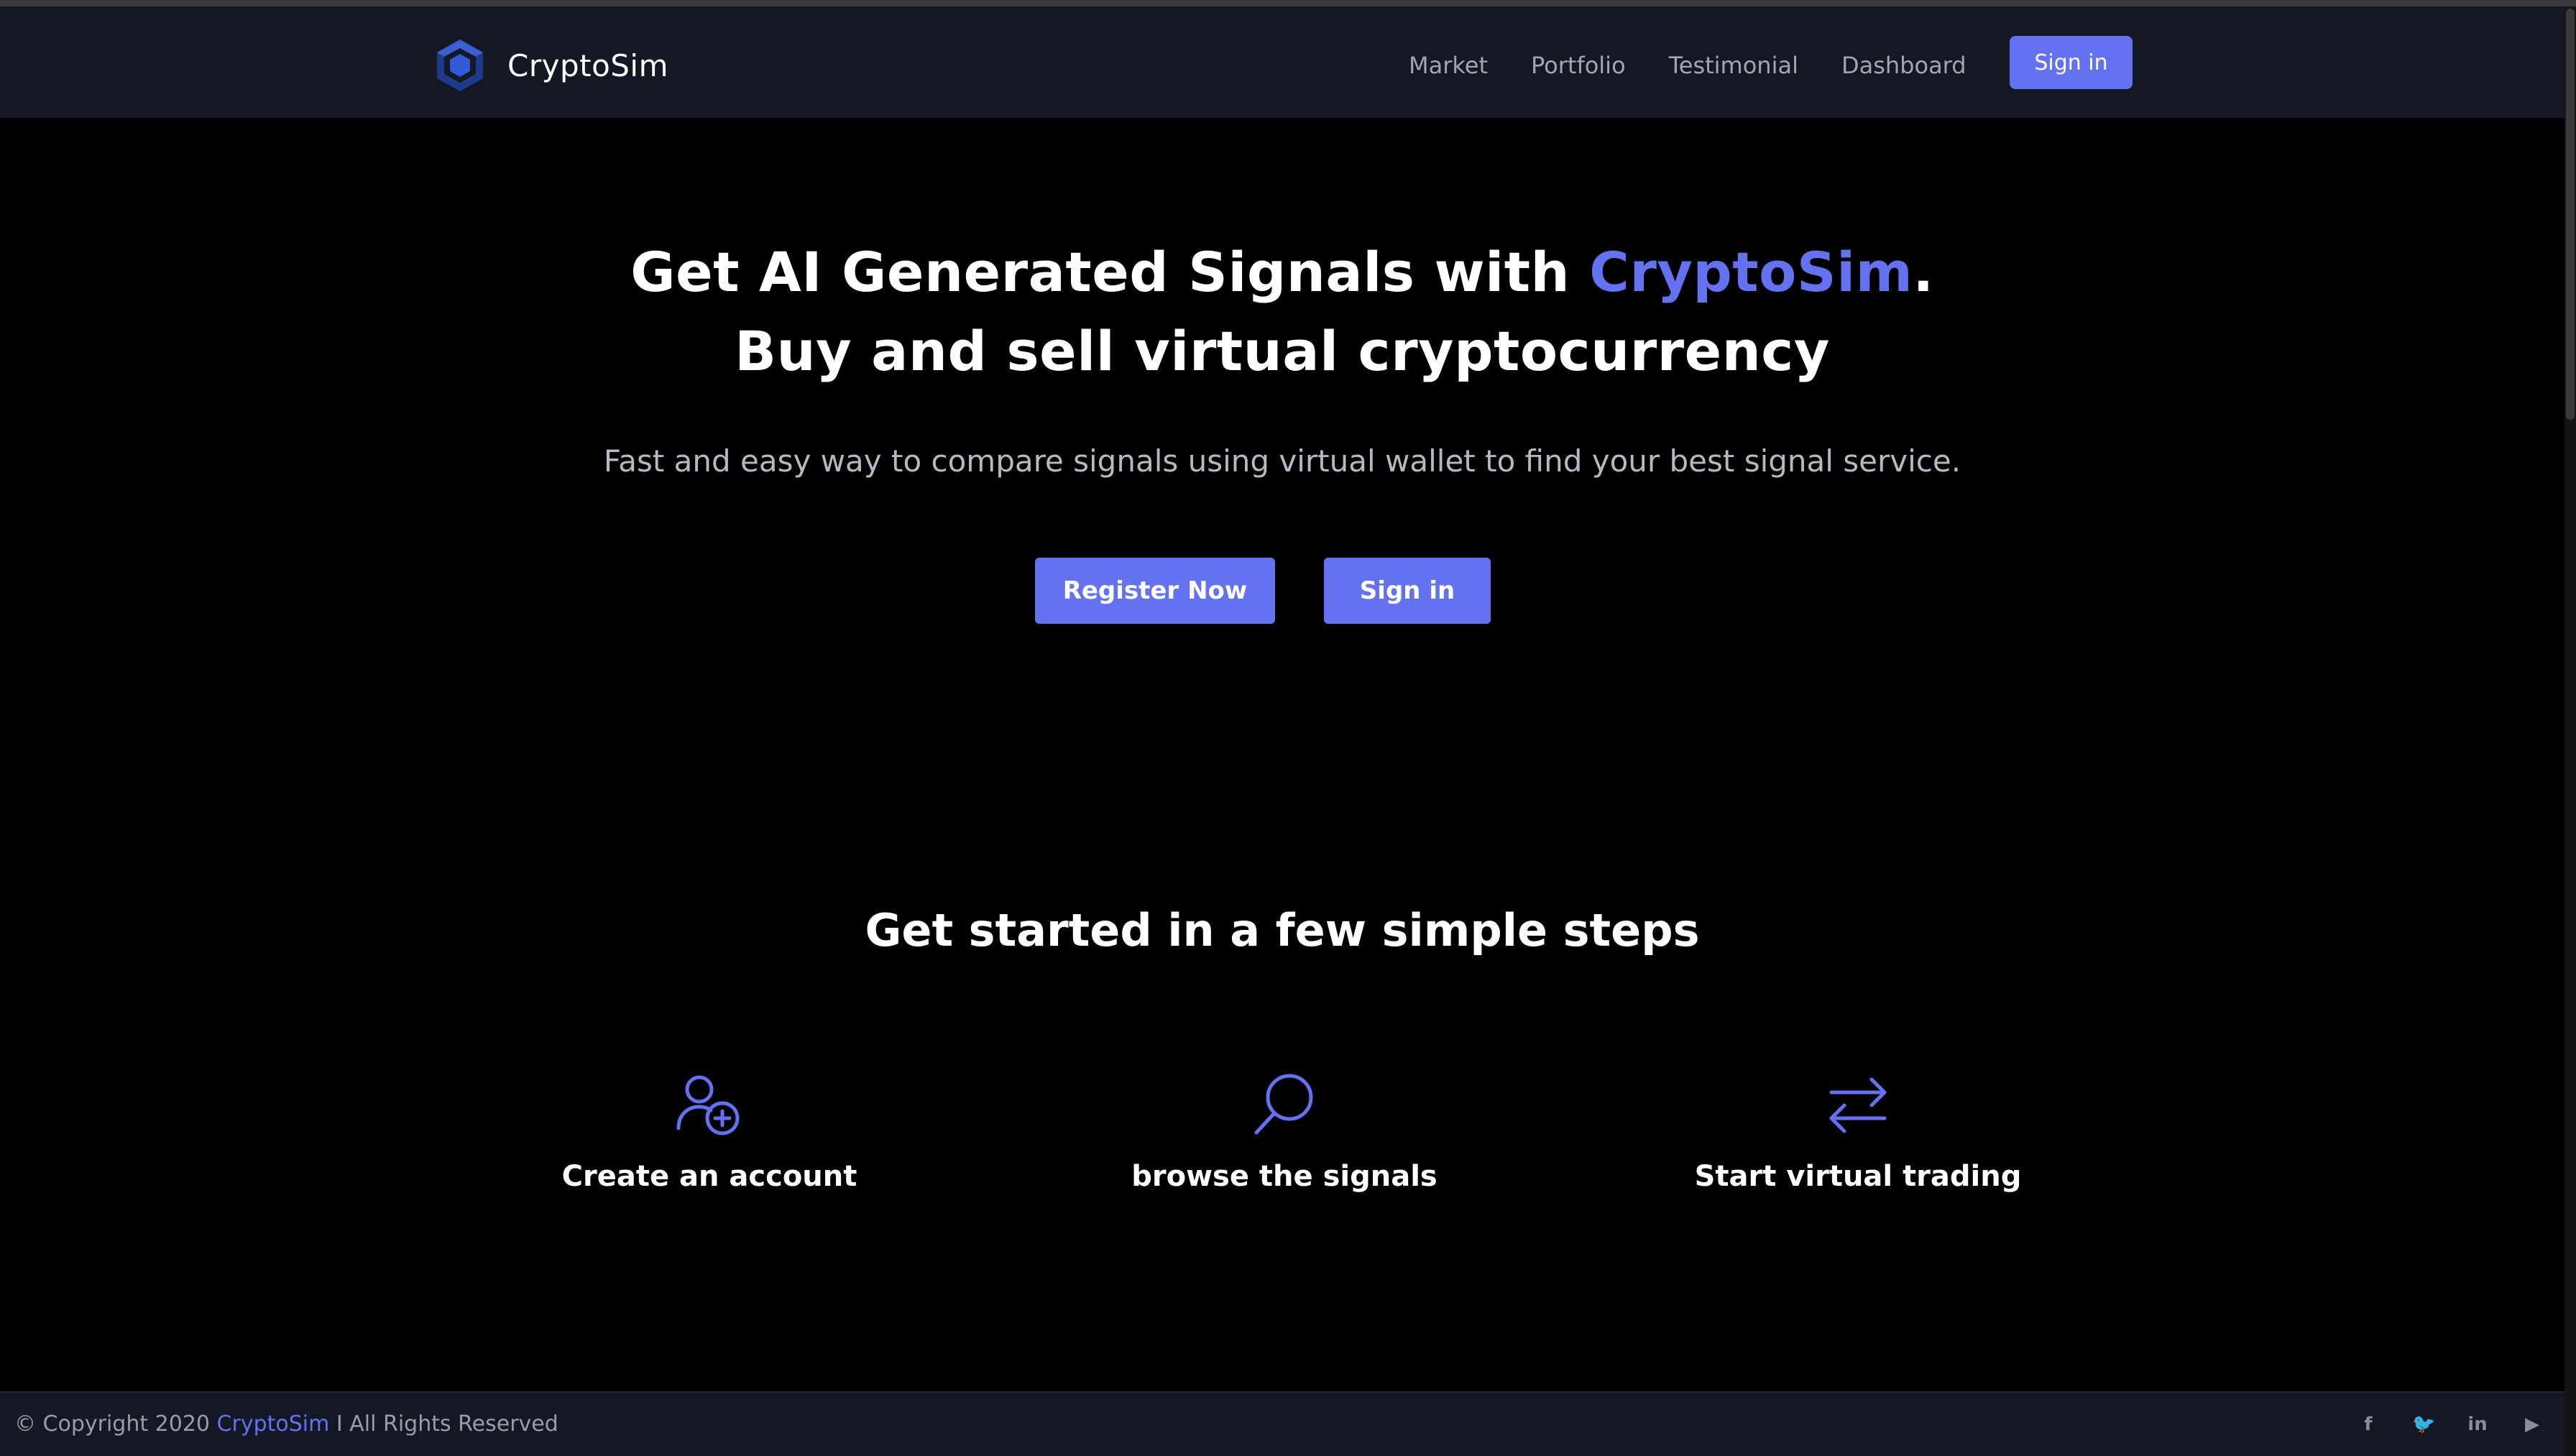 Image resolution: width=2576 pixels, height=1456 pixels. Describe the element at coordinates (2071, 62) in the screenshot. I see `nav-signin-button: Sign in` at that location.